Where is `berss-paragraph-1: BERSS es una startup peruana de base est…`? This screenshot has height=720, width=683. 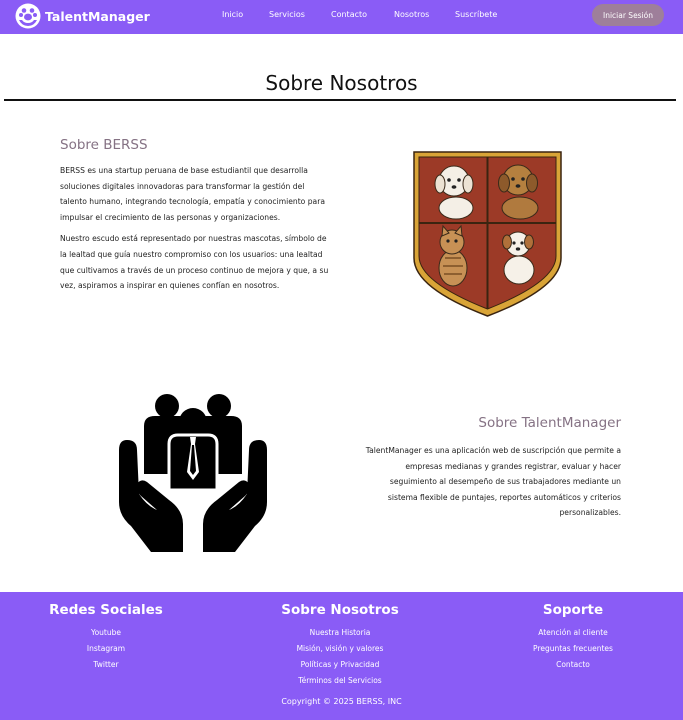 berss-paragraph-1: BERSS es una startup peruana de base est… is located at coordinates (192, 194).